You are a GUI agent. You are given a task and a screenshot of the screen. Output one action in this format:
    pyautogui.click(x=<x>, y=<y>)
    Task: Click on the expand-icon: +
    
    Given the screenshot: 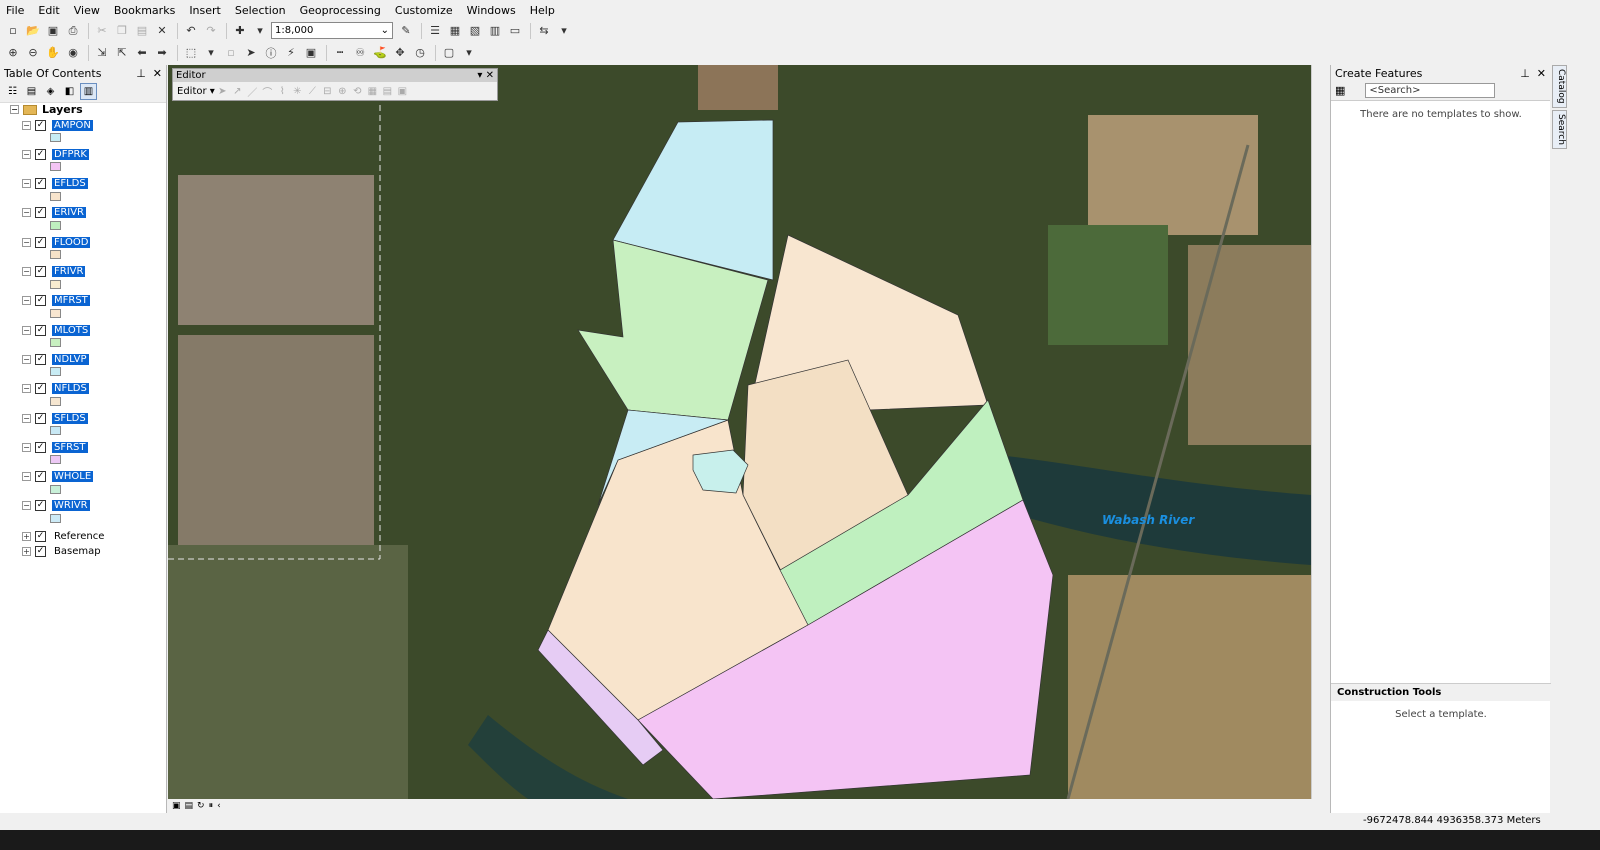 What is the action you would take?
    pyautogui.click(x=26, y=551)
    